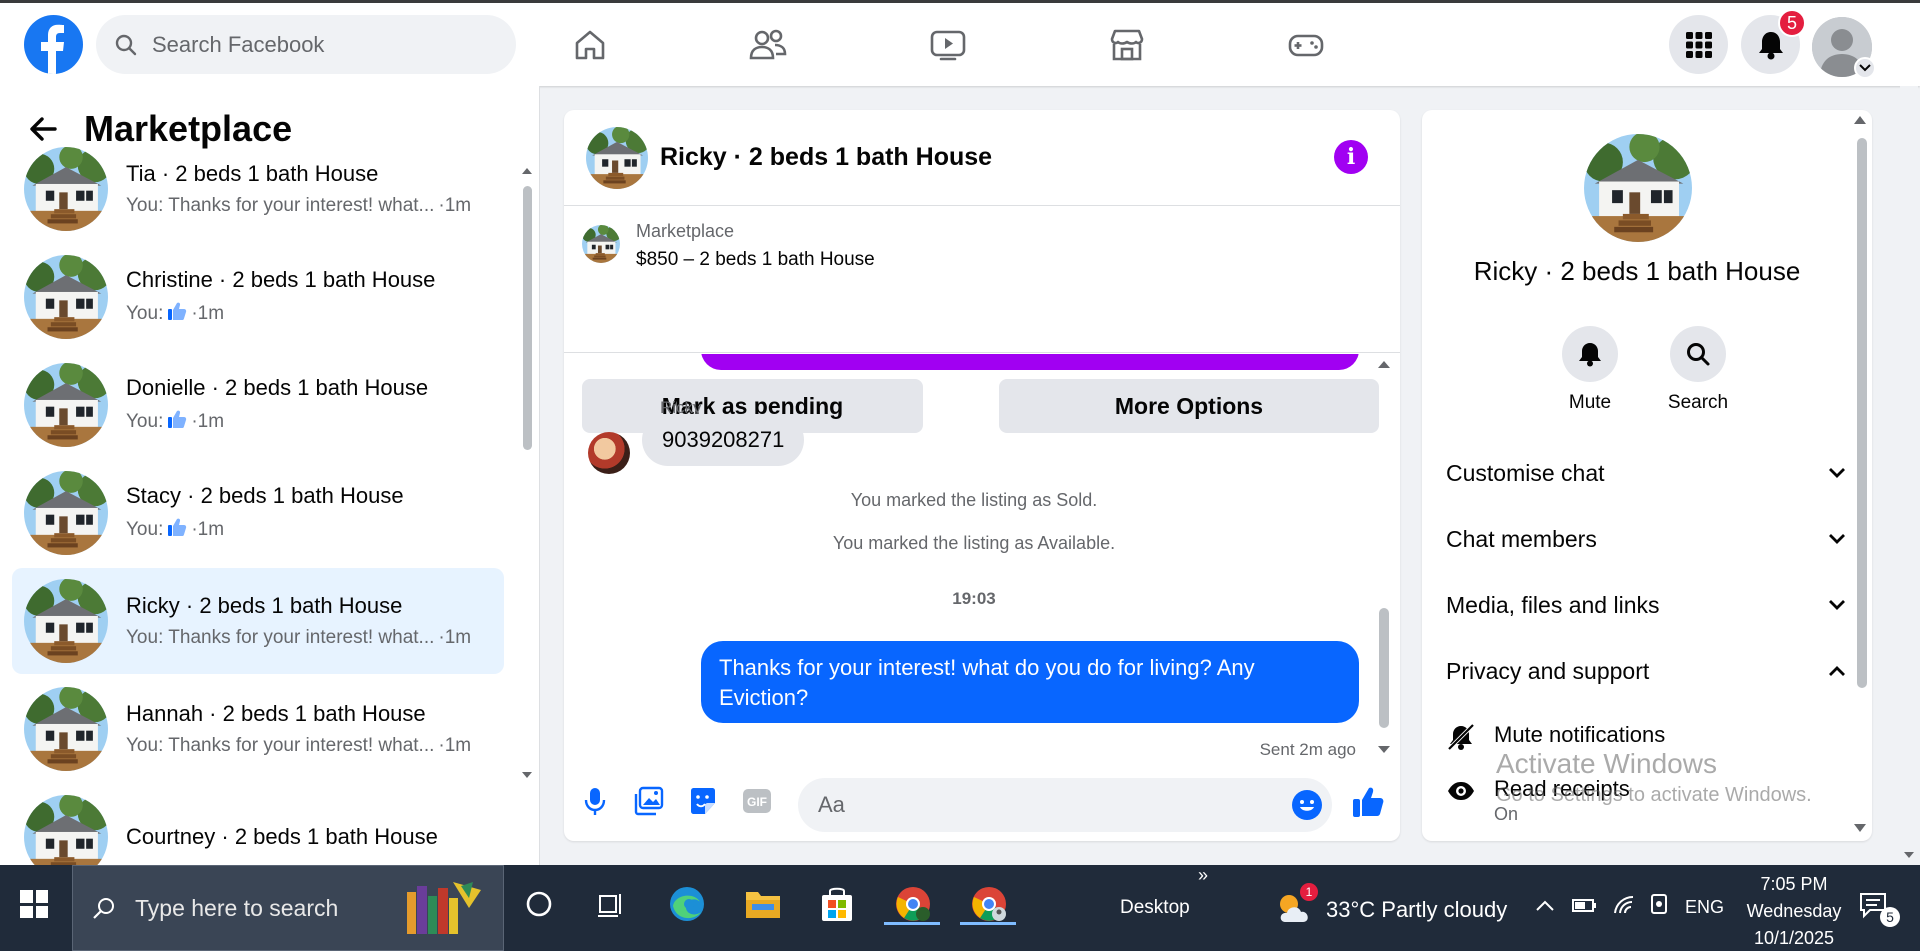 This screenshot has height=951, width=1920. I want to click on mute-label: Mute, so click(1590, 402).